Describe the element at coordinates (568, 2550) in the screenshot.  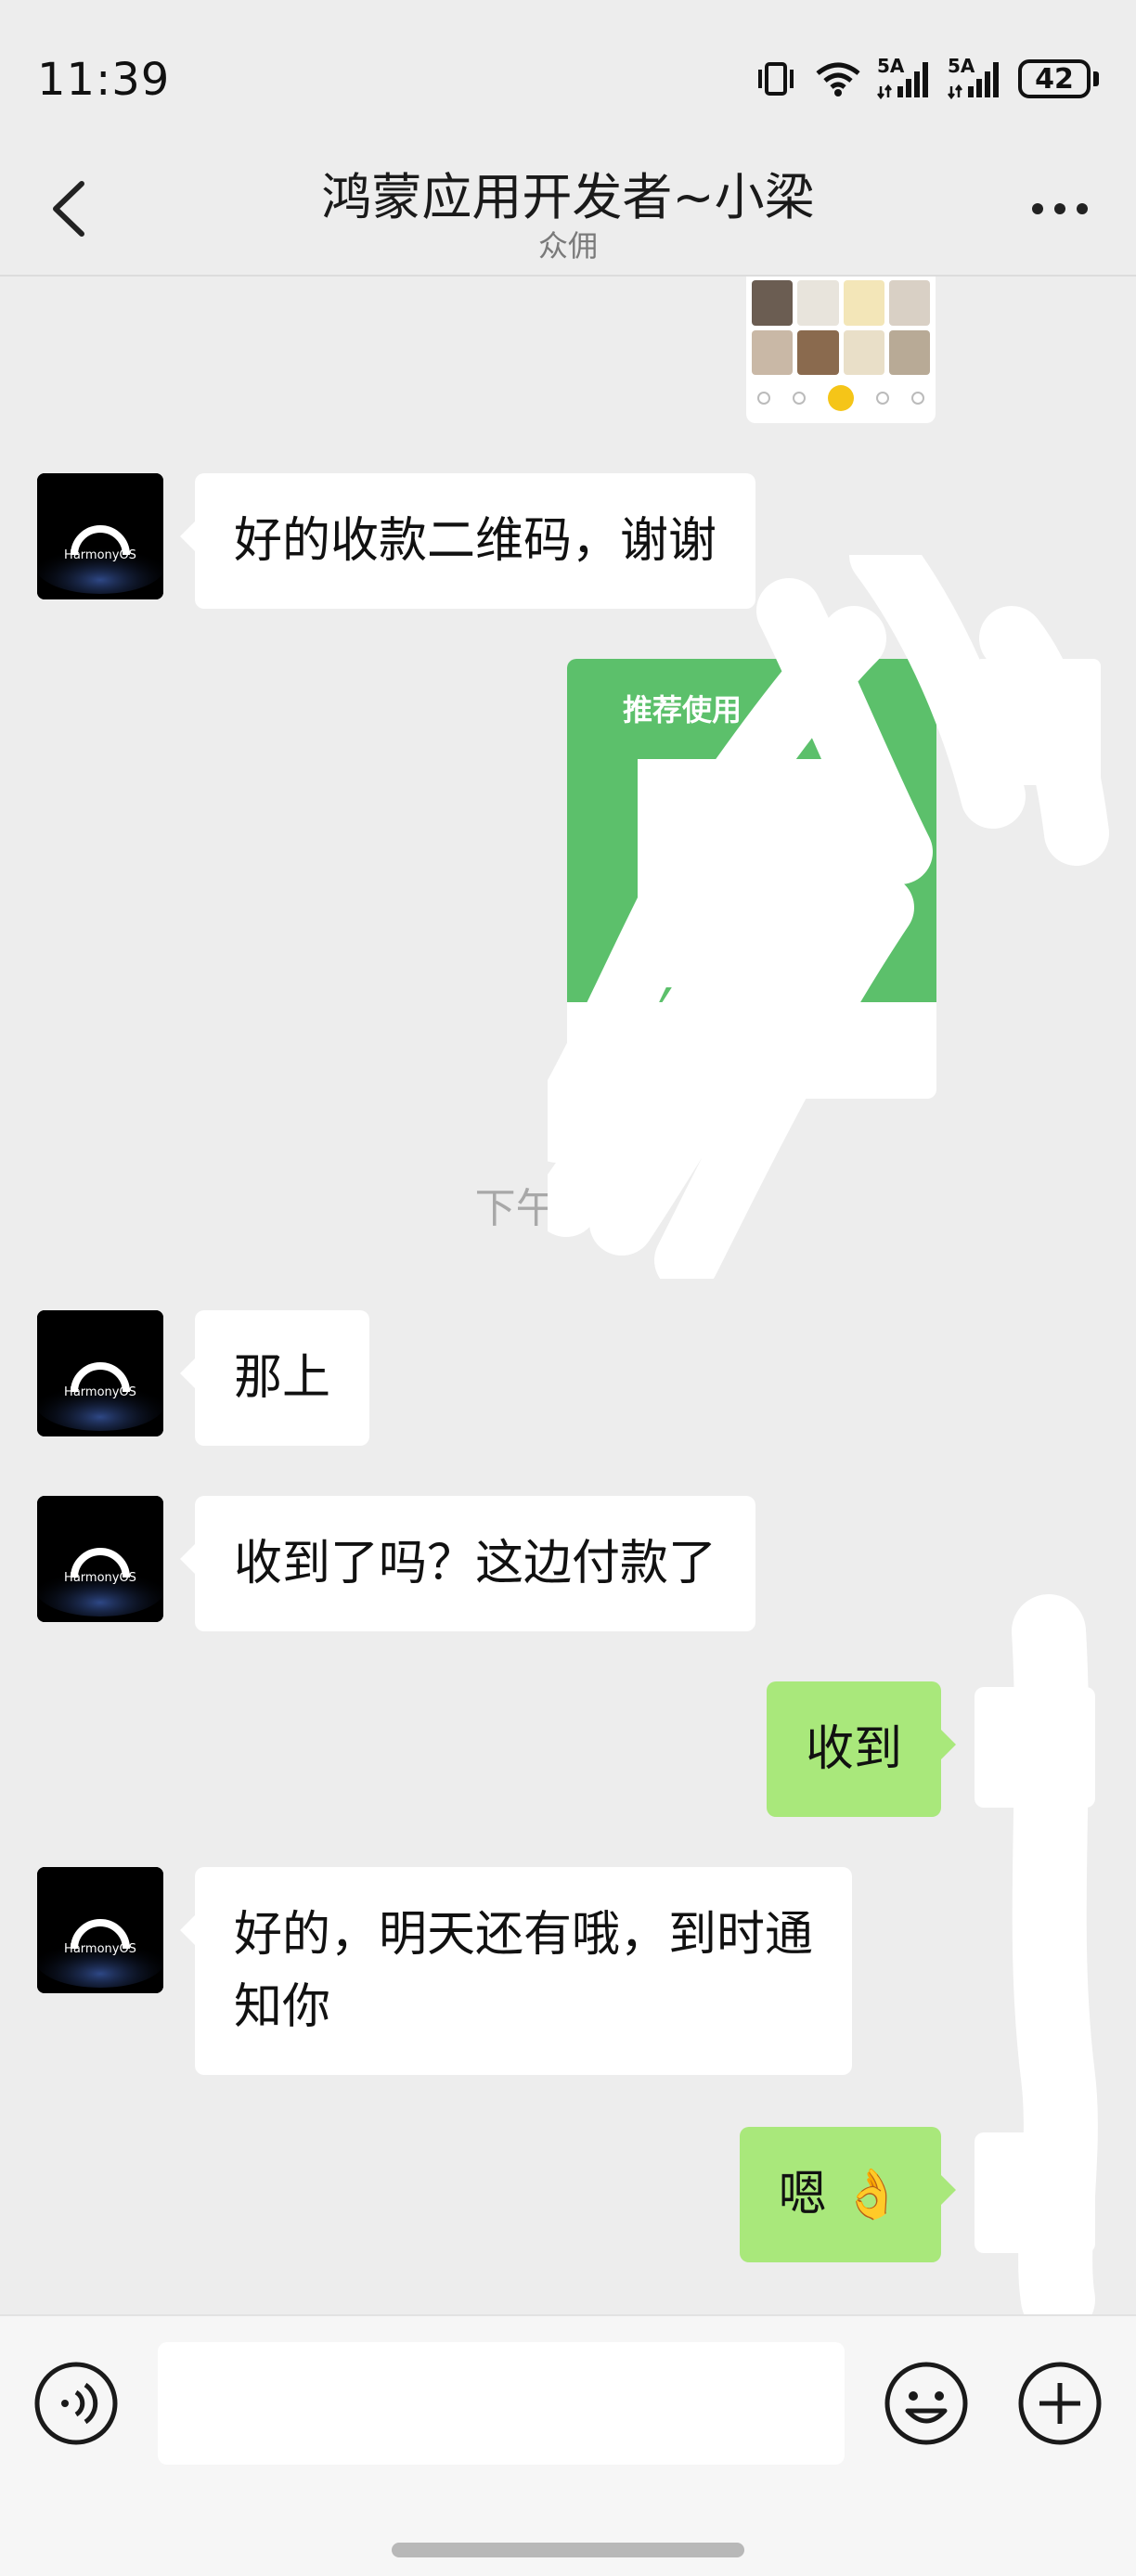
I see `home-indicator` at that location.